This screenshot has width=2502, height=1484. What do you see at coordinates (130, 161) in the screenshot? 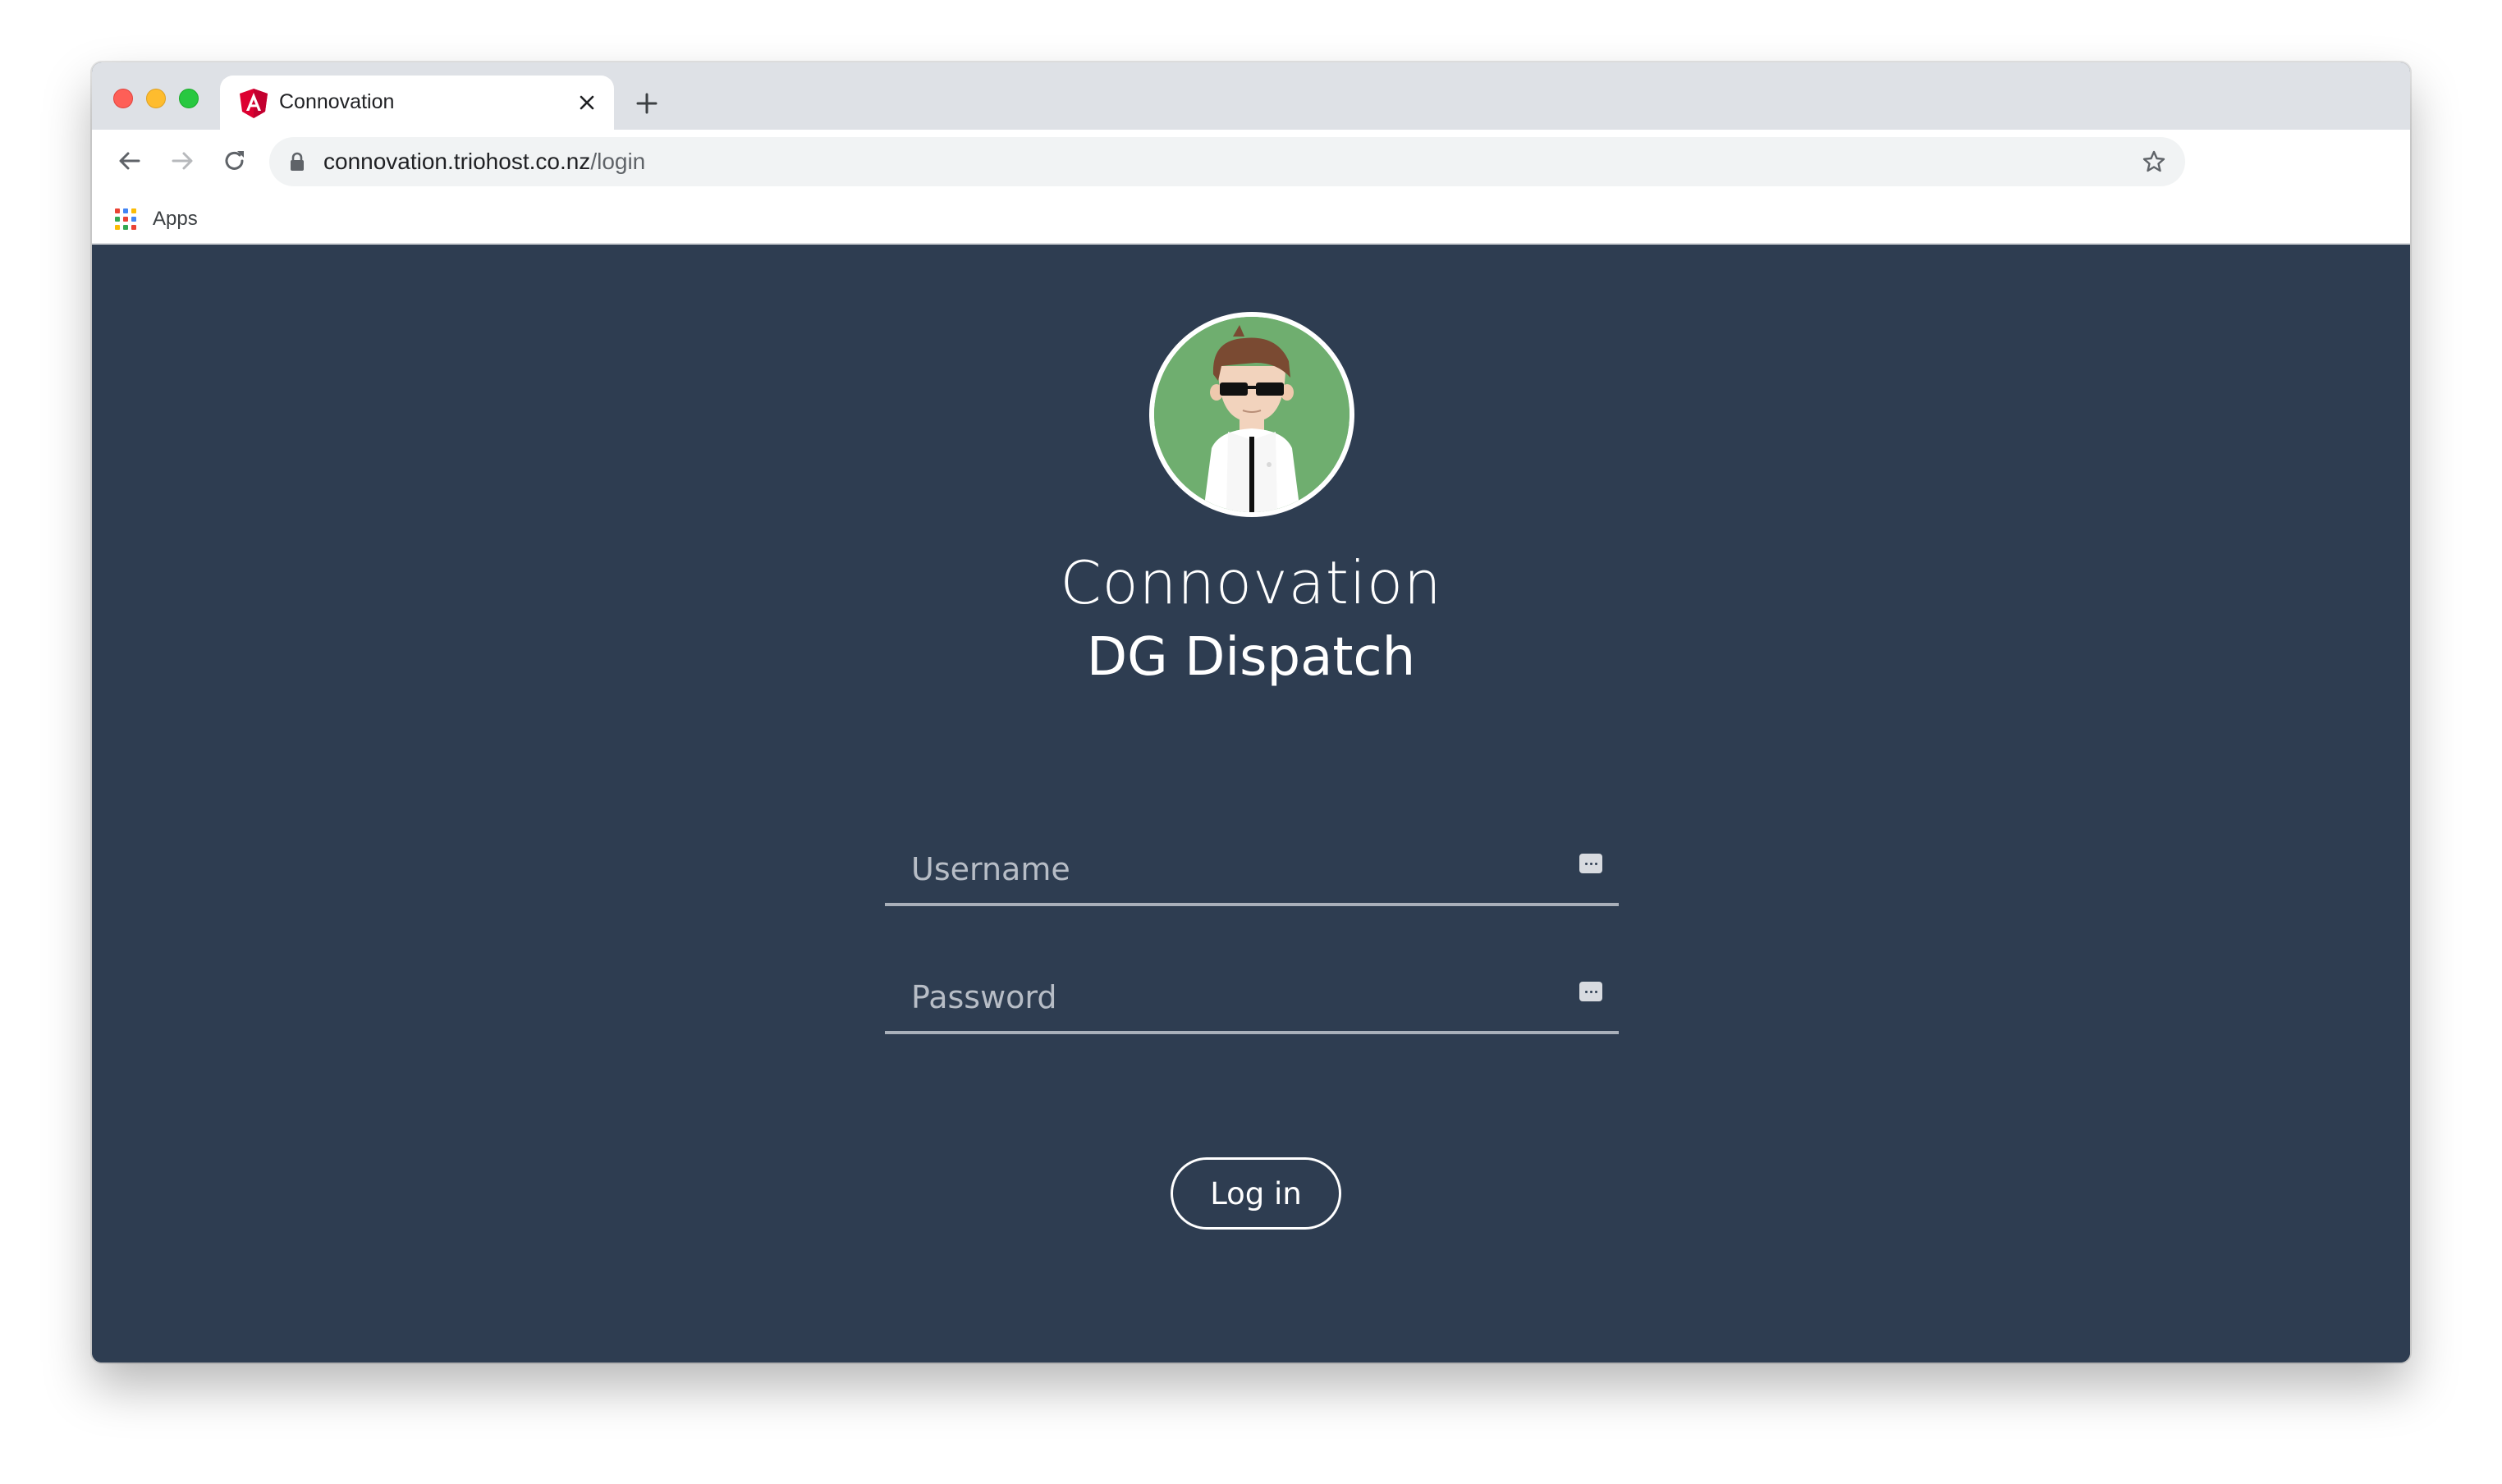
I see `back-icon` at bounding box center [130, 161].